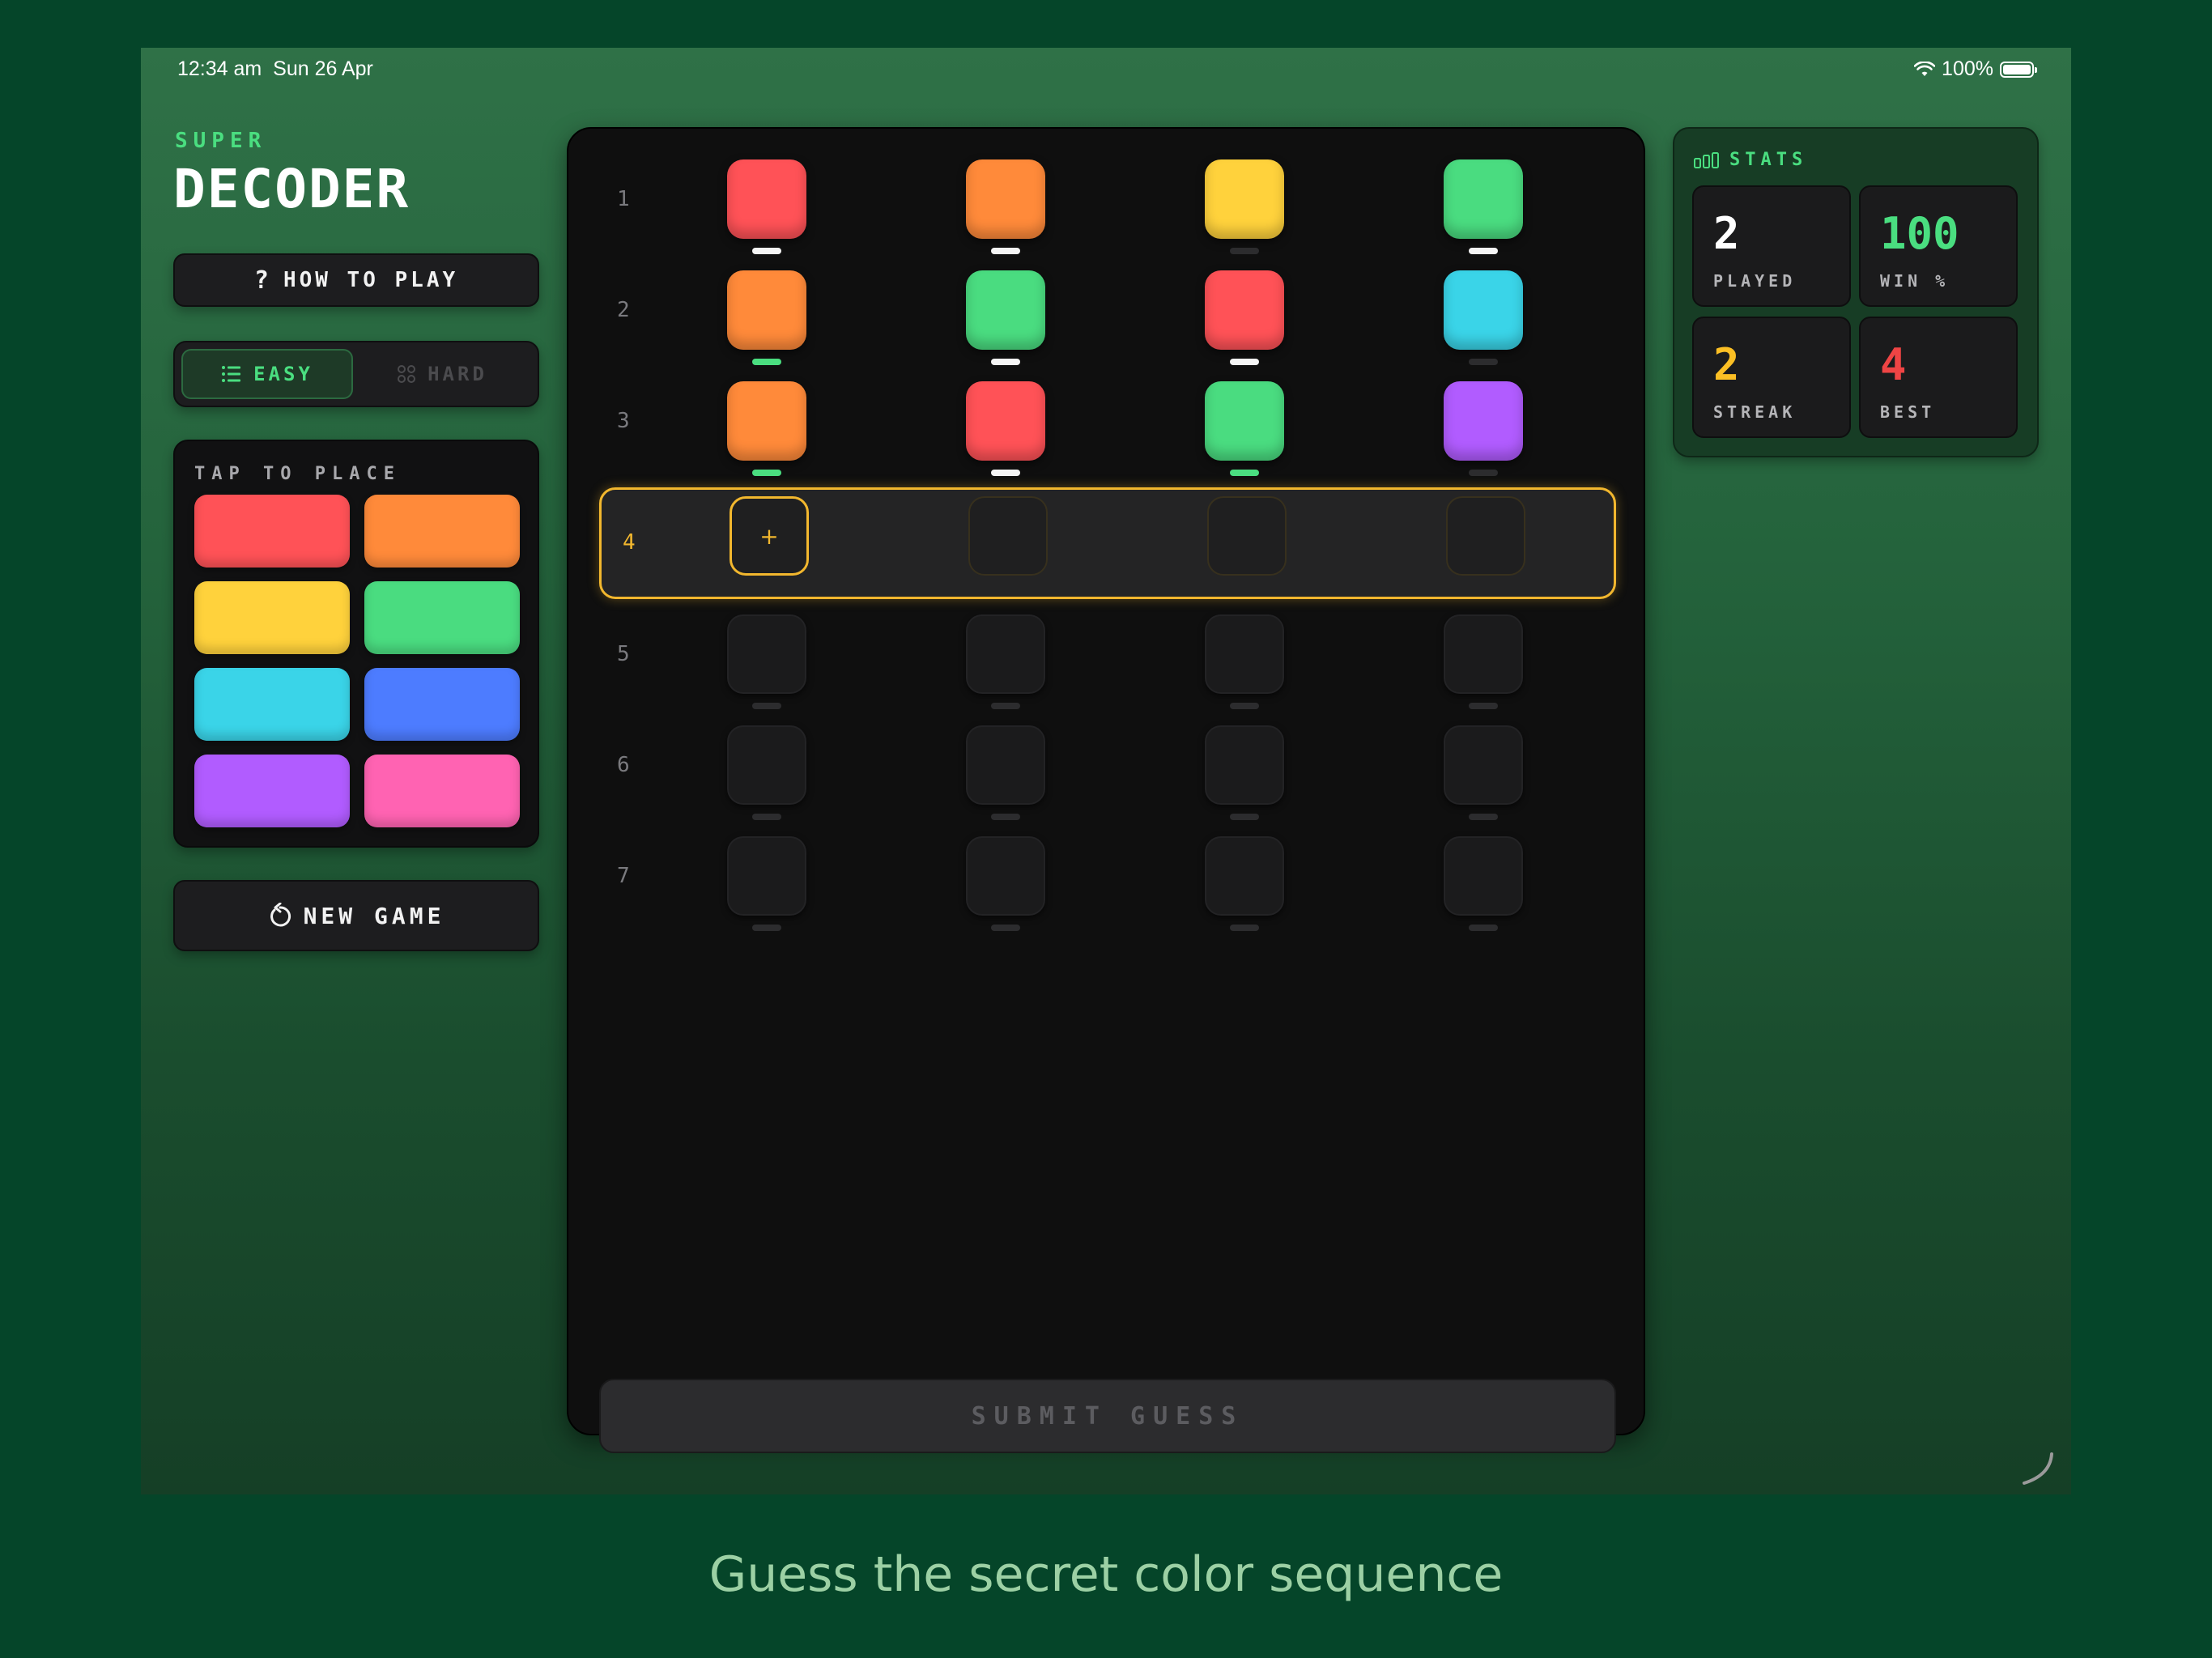 This screenshot has width=2212, height=1658. What do you see at coordinates (442, 704) in the screenshot?
I see `palette-swatch-blue` at bounding box center [442, 704].